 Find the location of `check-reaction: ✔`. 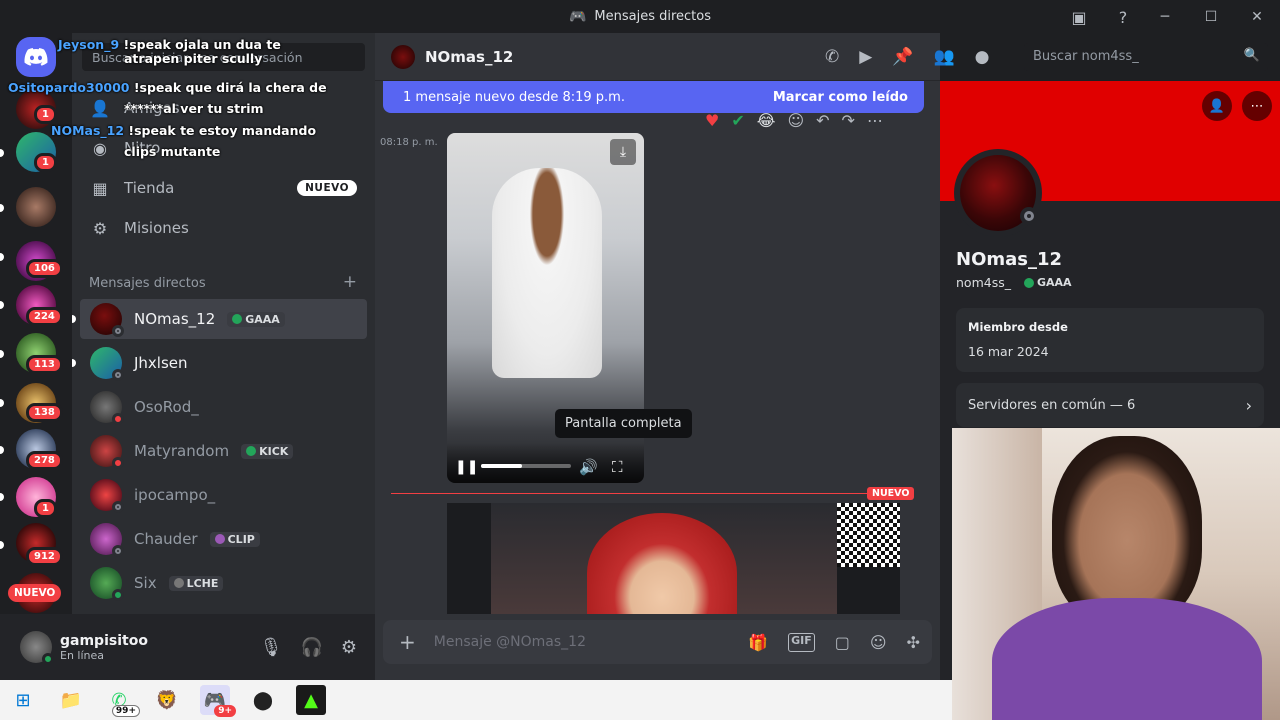

check-reaction: ✔ is located at coordinates (737, 120).